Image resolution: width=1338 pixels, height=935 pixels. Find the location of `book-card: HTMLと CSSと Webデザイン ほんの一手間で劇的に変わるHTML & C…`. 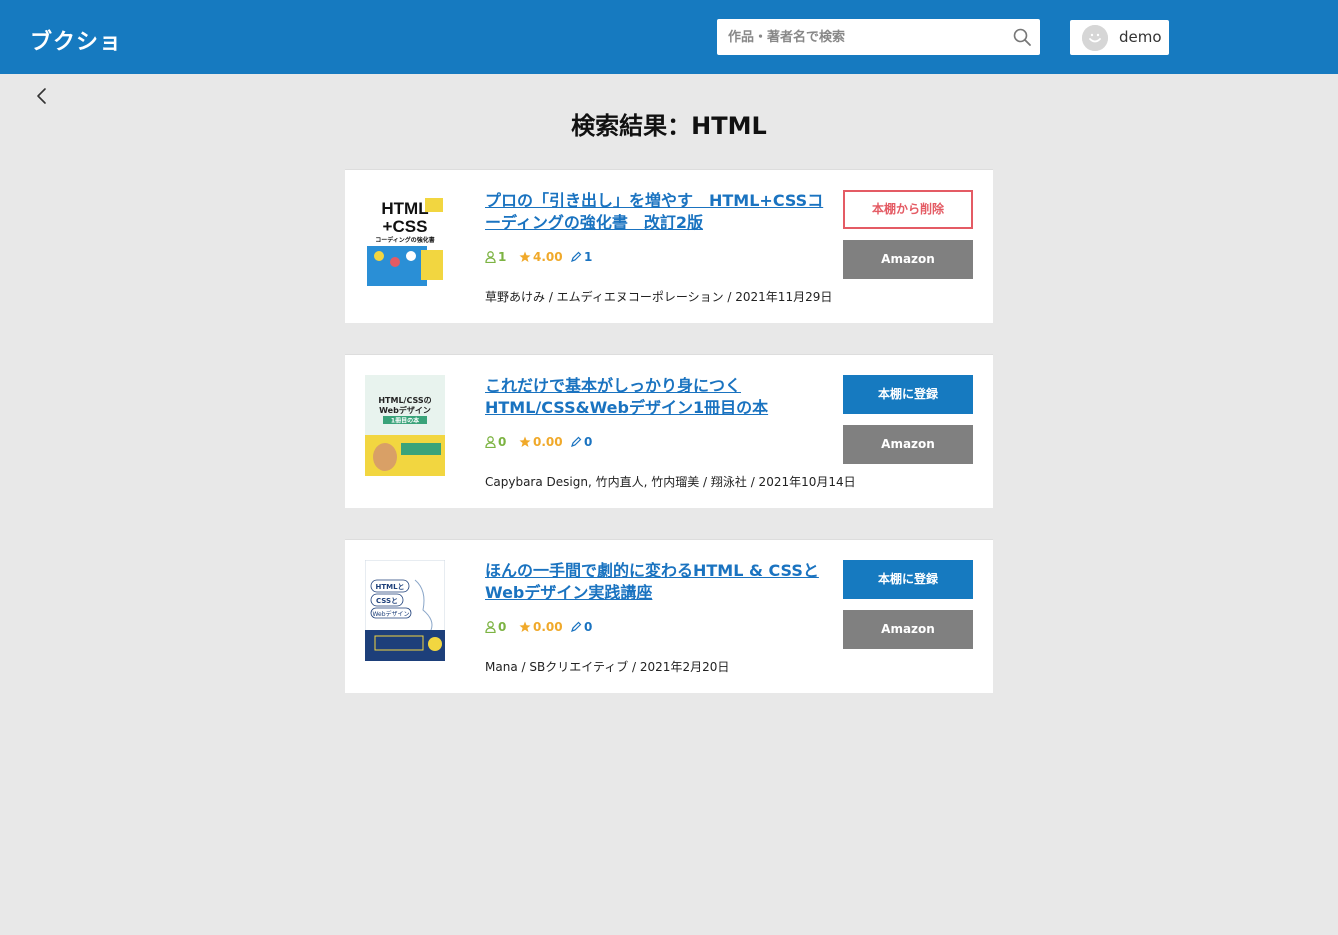

book-card: HTMLと CSSと Webデザイン ほんの一手間で劇的に変わるHTML & C… is located at coordinates (669, 616).